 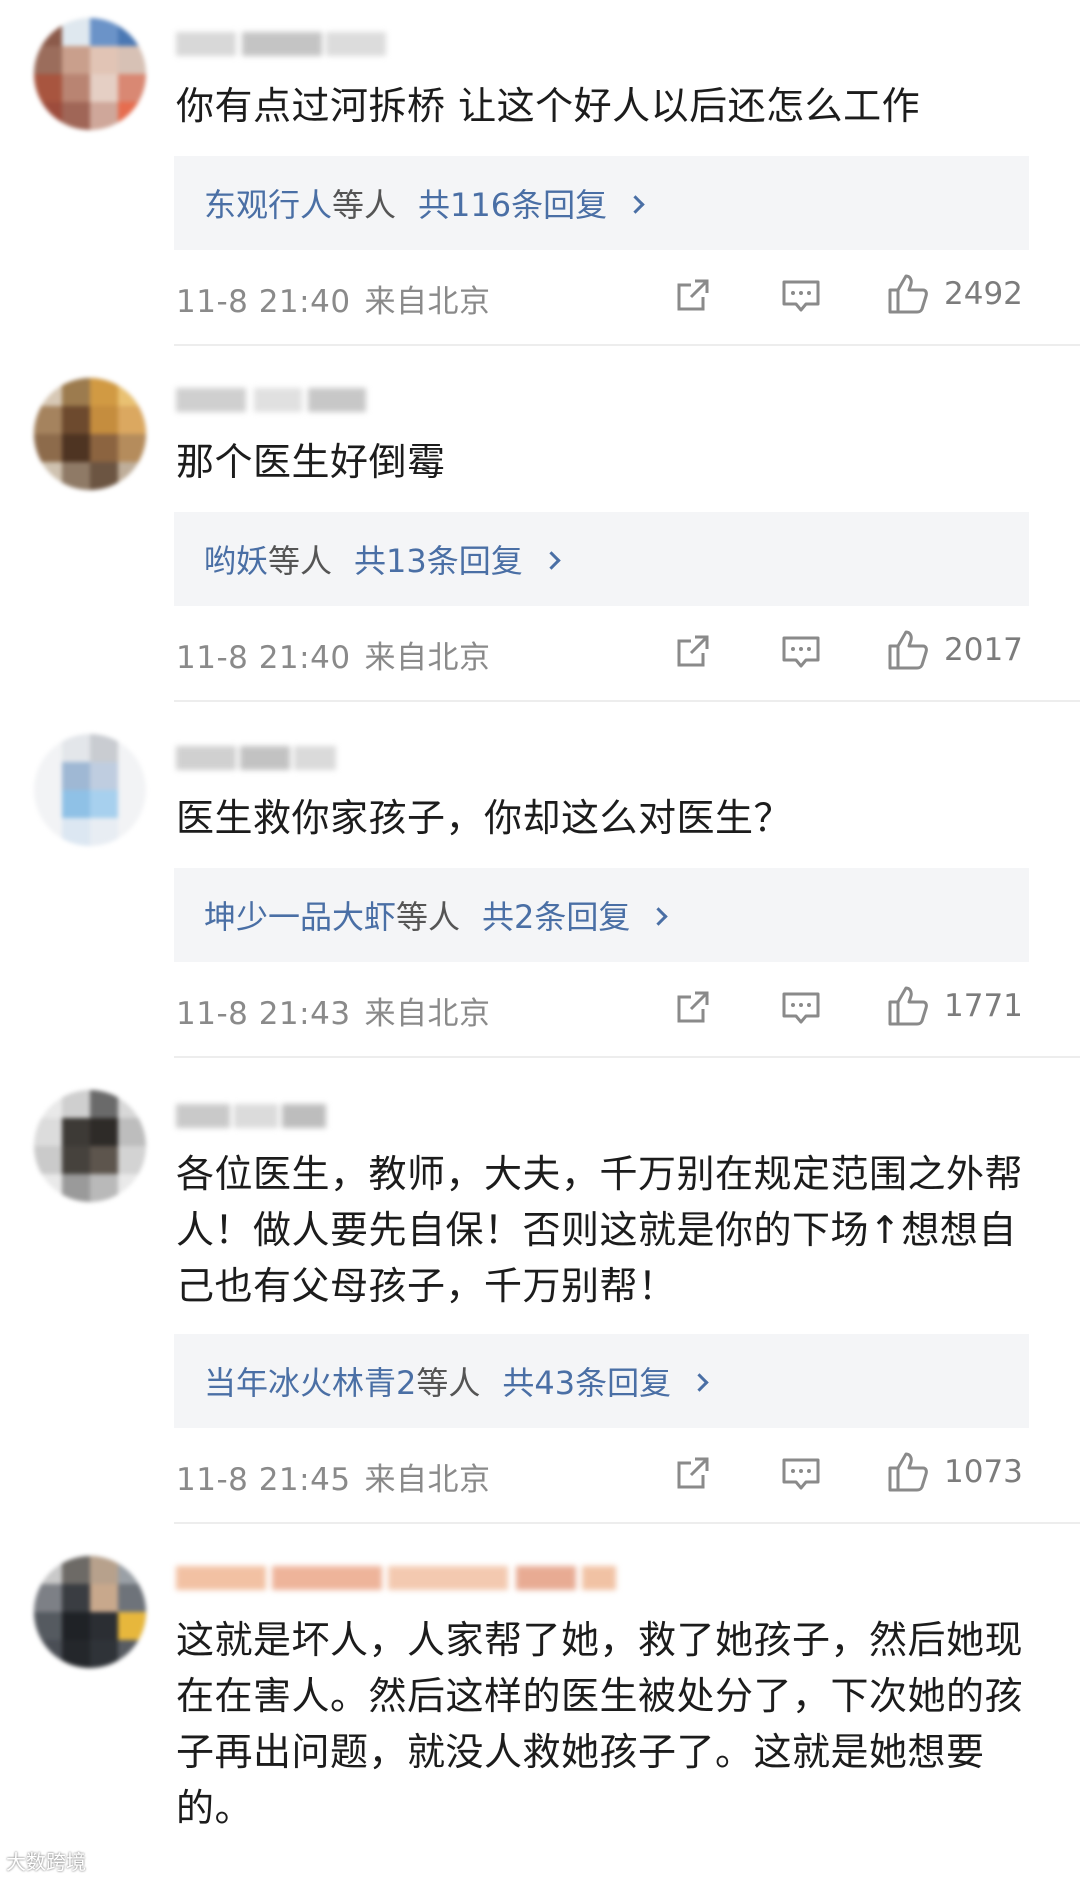 I want to click on reply-names: 当年冰火林青2, so click(x=310, y=1381).